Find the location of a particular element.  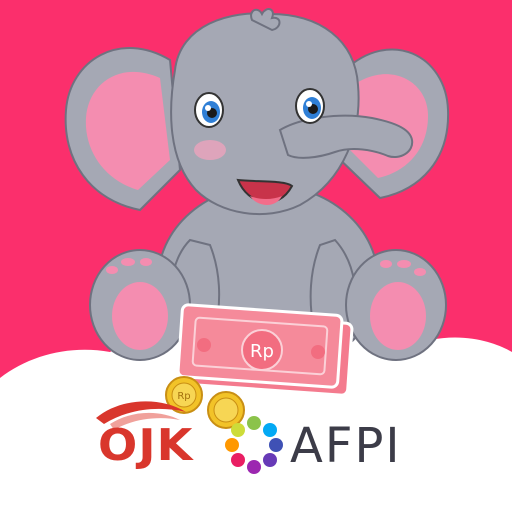

banknote-label: Rp is located at coordinates (262, 351).